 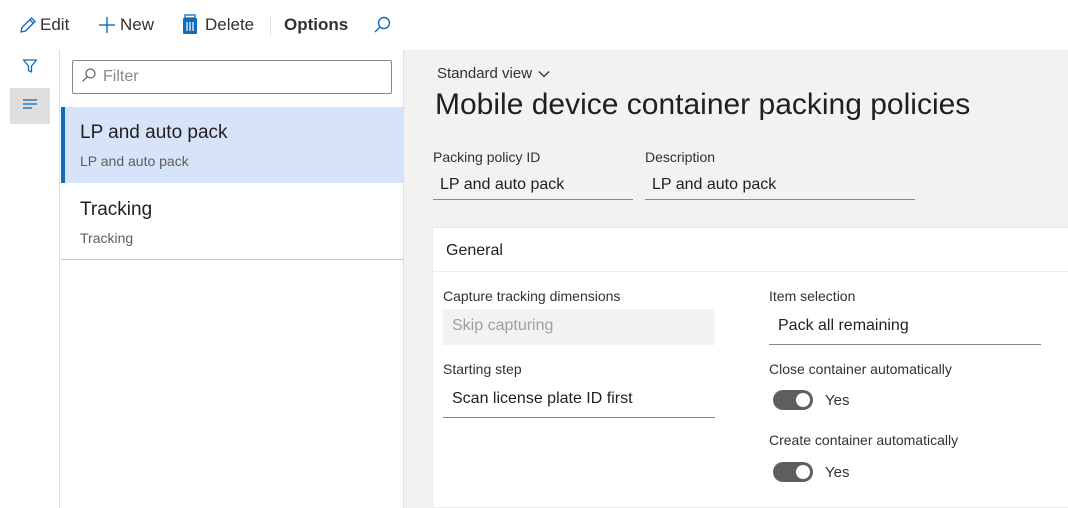 I want to click on list-item-title: Tracking, so click(x=116, y=209).